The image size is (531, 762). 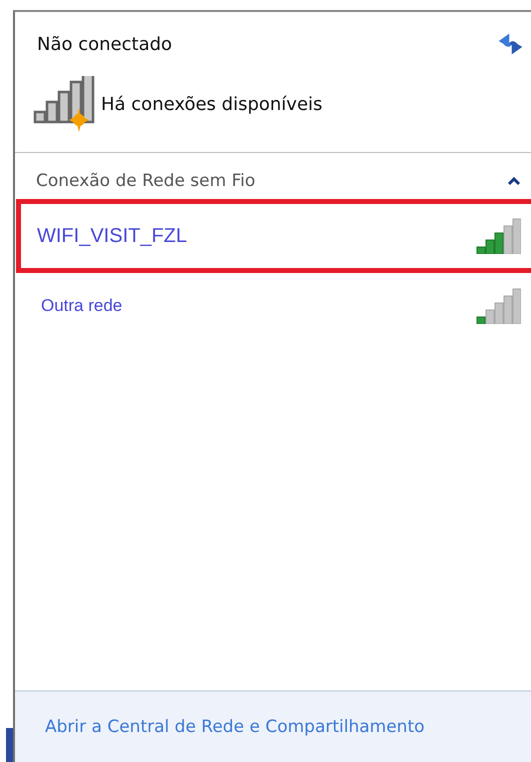 What do you see at coordinates (273, 306) in the screenshot?
I see `network-item: Outra rede` at bounding box center [273, 306].